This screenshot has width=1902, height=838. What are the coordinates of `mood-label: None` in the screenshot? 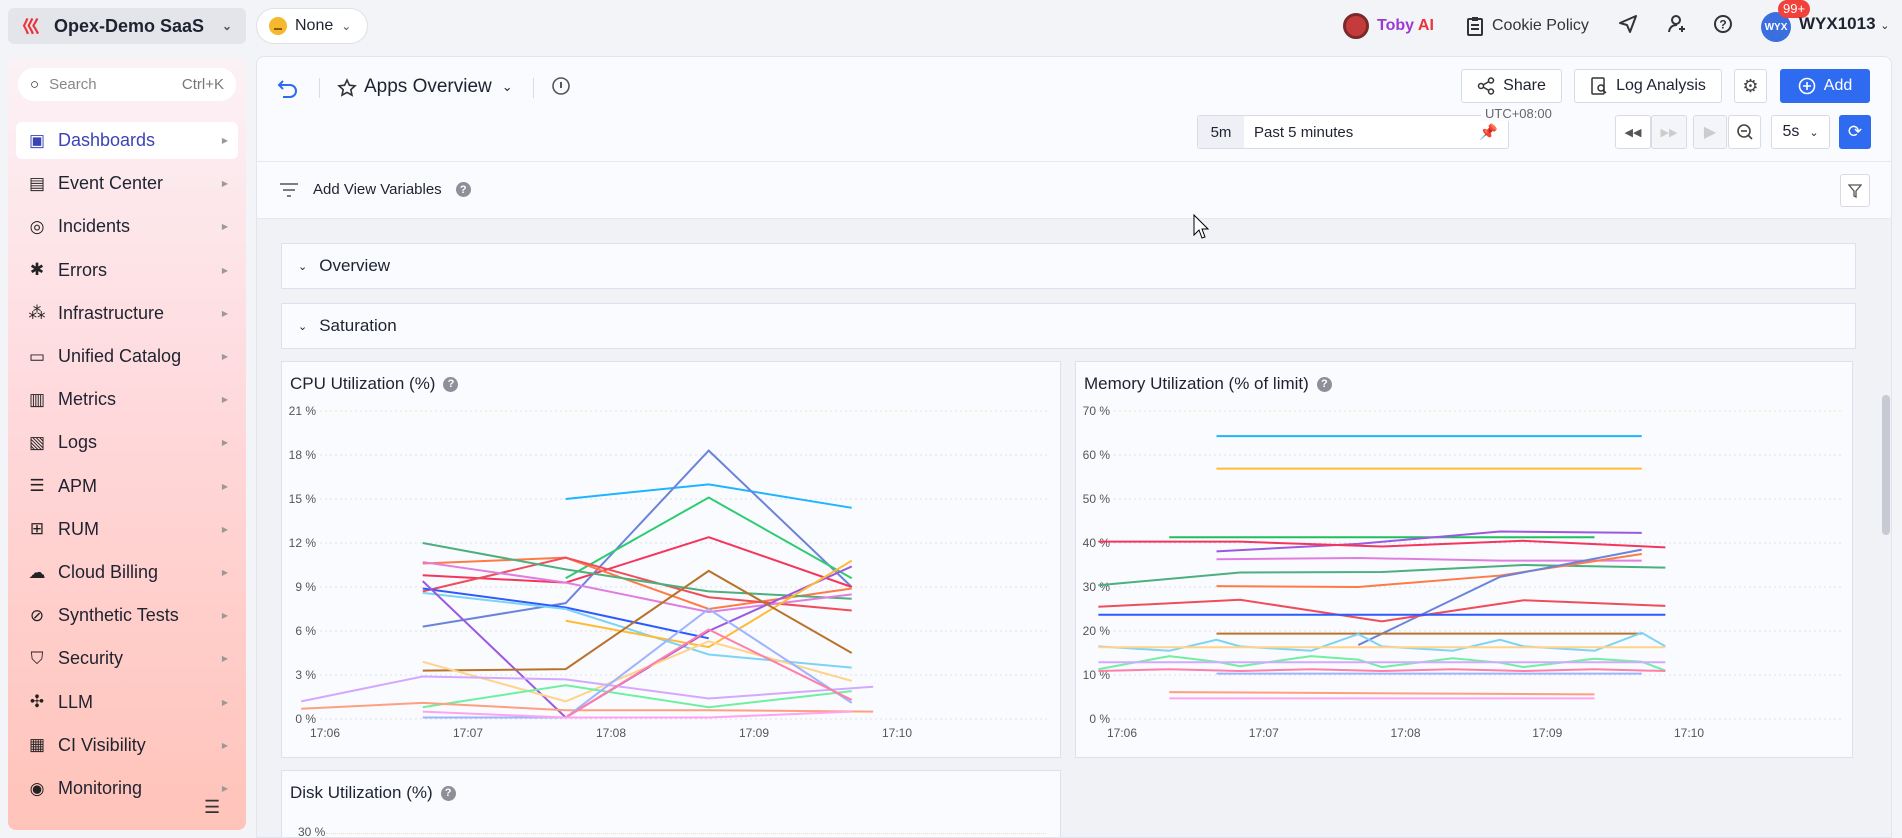 It's located at (314, 25).